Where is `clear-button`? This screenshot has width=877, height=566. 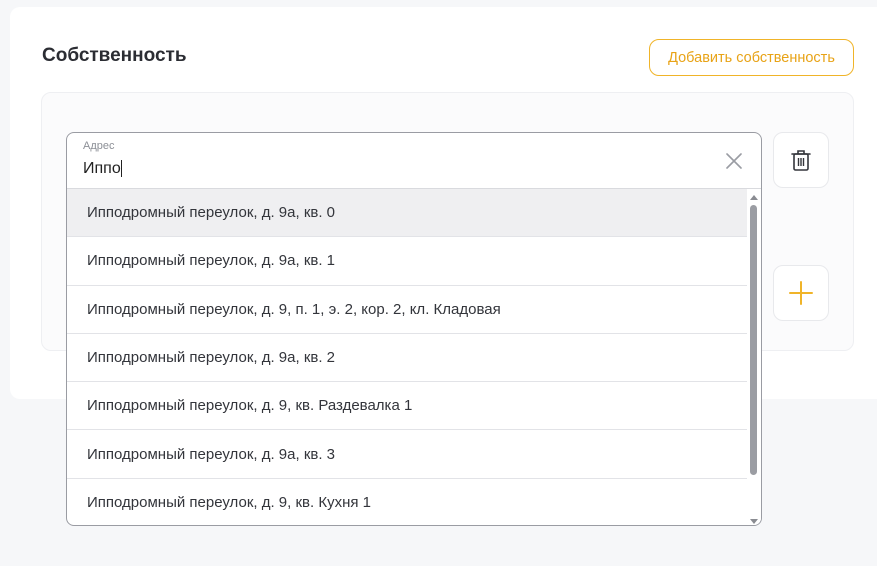 clear-button is located at coordinates (734, 161).